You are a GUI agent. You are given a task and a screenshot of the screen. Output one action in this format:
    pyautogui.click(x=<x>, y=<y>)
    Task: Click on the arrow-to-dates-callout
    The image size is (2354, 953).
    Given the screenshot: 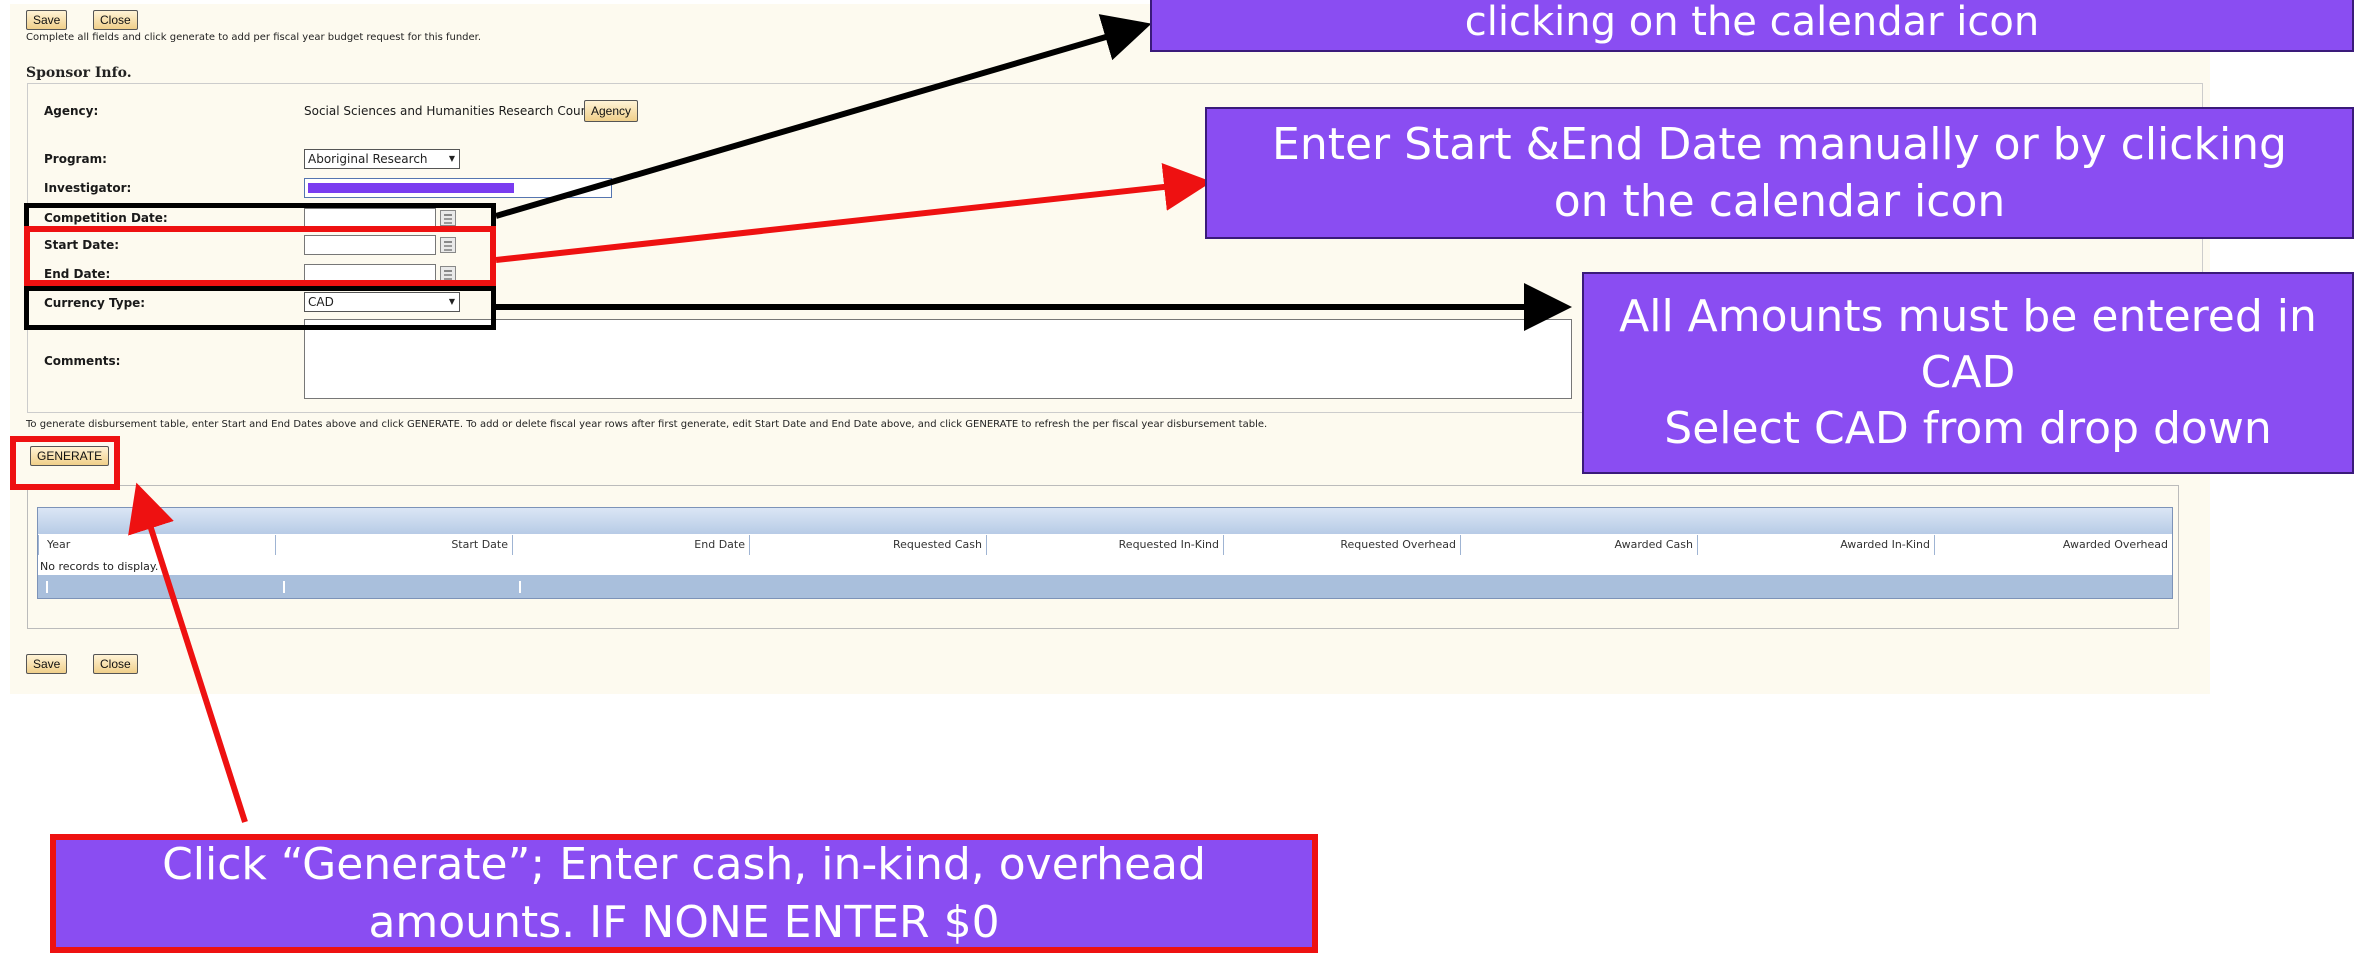 What is the action you would take?
    pyautogui.click(x=853, y=213)
    